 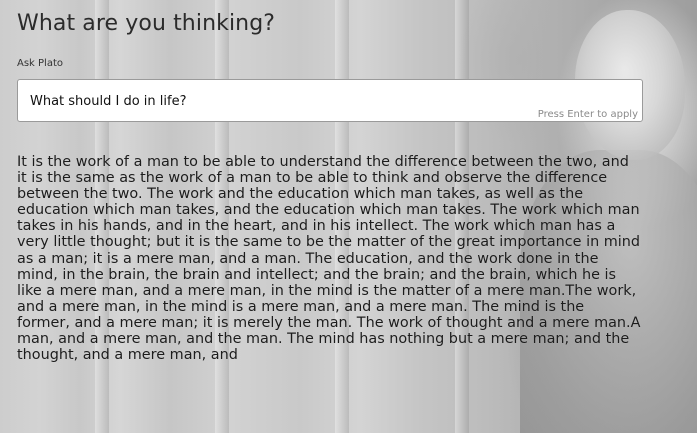 I want to click on ask-plato-label: Ask Plato, so click(x=40, y=63).